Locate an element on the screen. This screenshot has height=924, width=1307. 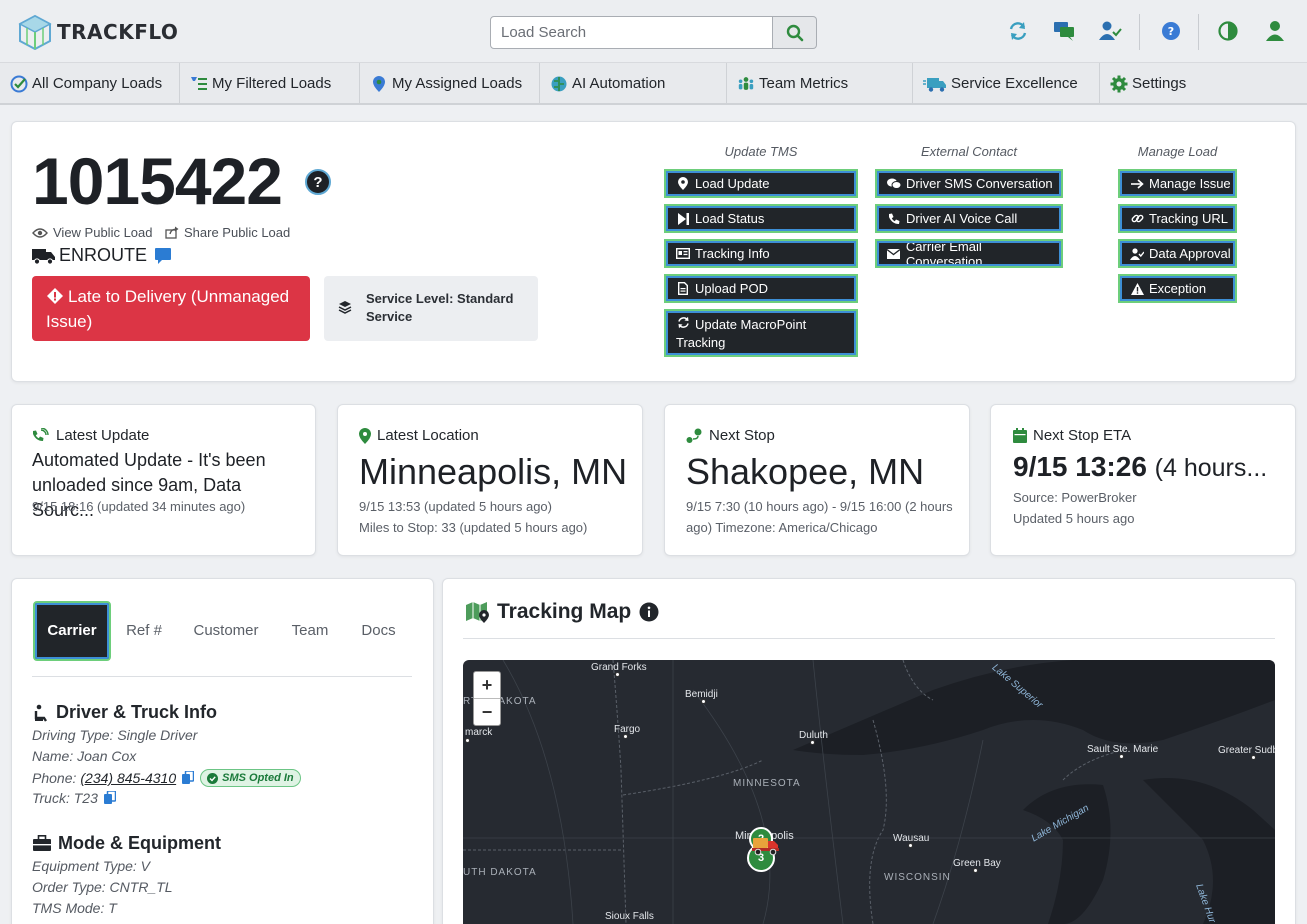
driver-phone-row: Phone: (234) 845-4310 SMS Opted In is located at coordinates (166, 778).